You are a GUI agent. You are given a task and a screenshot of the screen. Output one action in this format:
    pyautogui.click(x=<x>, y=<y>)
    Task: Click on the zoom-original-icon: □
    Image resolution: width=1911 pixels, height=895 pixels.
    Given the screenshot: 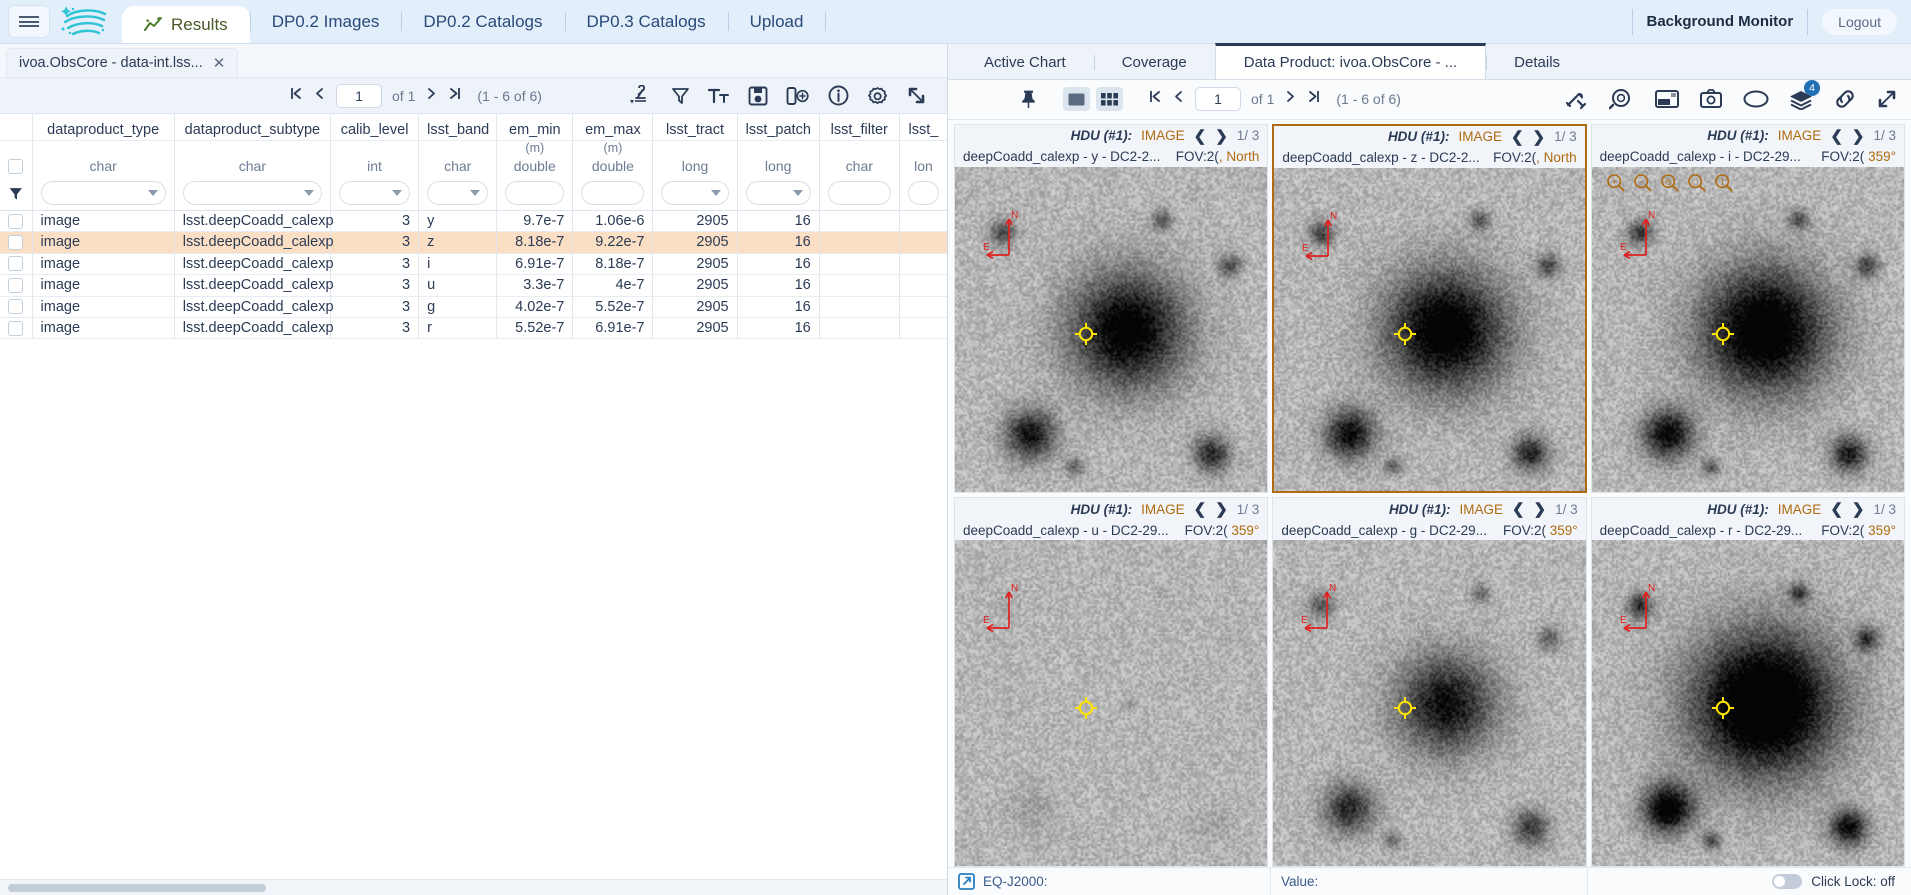 What is the action you would take?
    pyautogui.click(x=1696, y=182)
    